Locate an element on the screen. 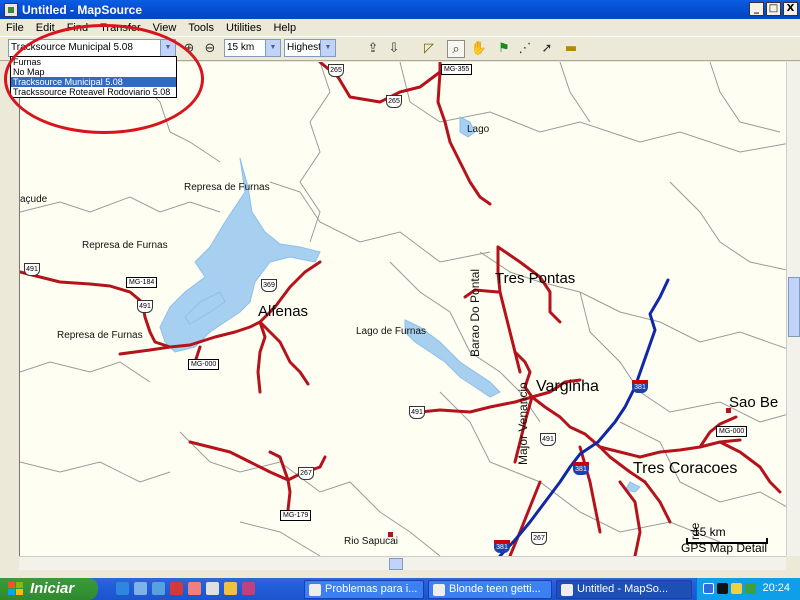 Image resolution: width=800 pixels, height=600 pixels. region-label-lago-furnas: Lago de Furnas is located at coordinates (391, 331).